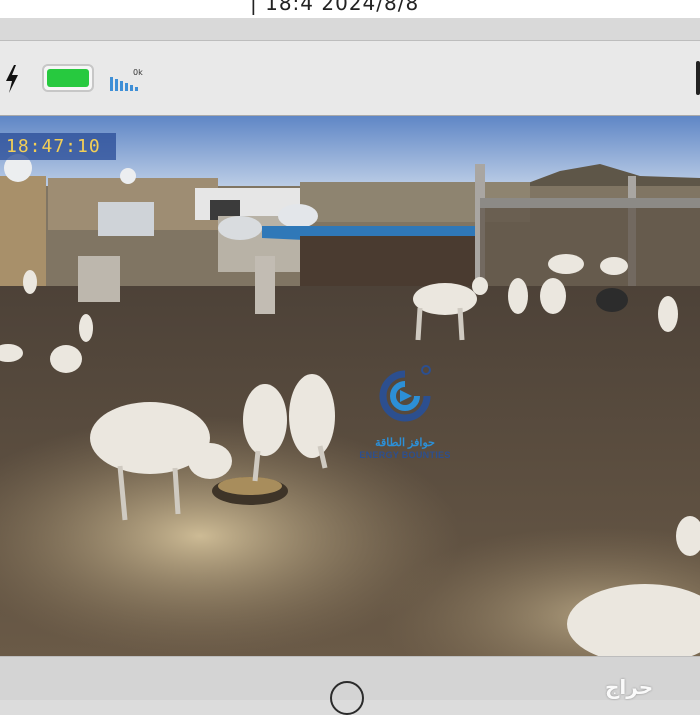 The height and width of the screenshot is (715, 700). I want to click on signal-bars-icon: 0k, so click(126, 79).